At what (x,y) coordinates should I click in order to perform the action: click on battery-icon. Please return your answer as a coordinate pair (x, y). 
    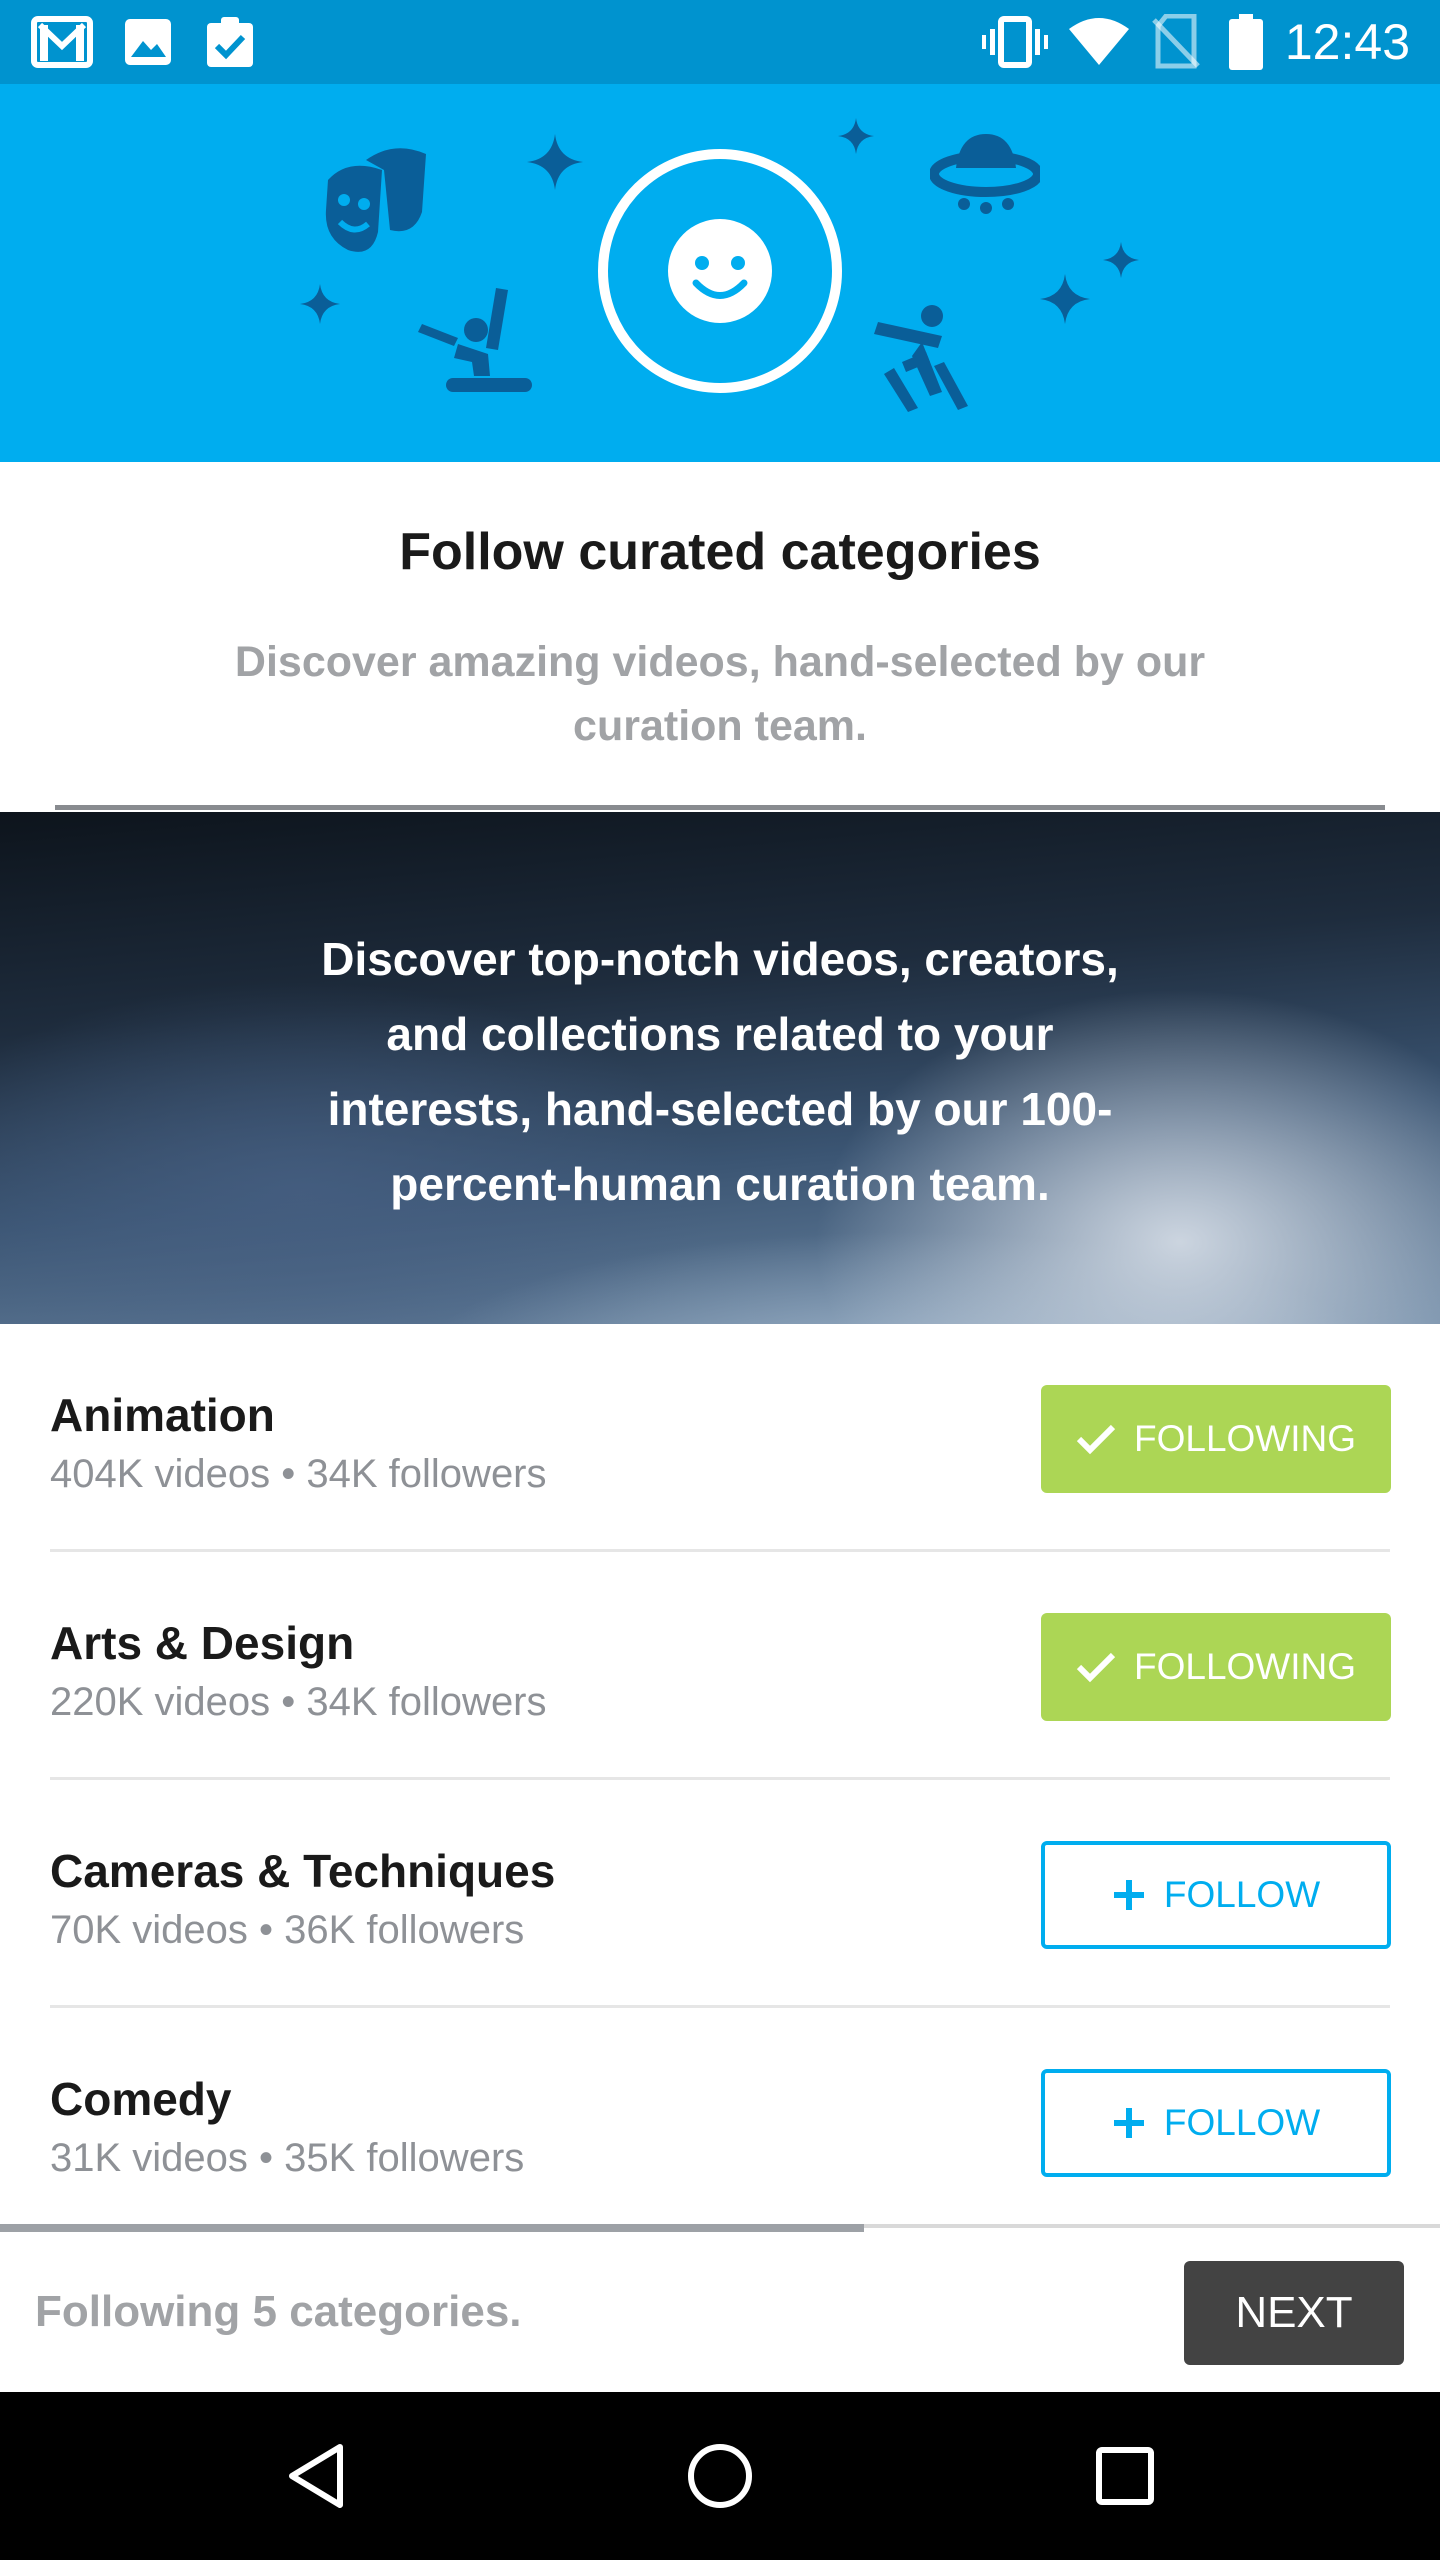
    Looking at the image, I should click on (1246, 42).